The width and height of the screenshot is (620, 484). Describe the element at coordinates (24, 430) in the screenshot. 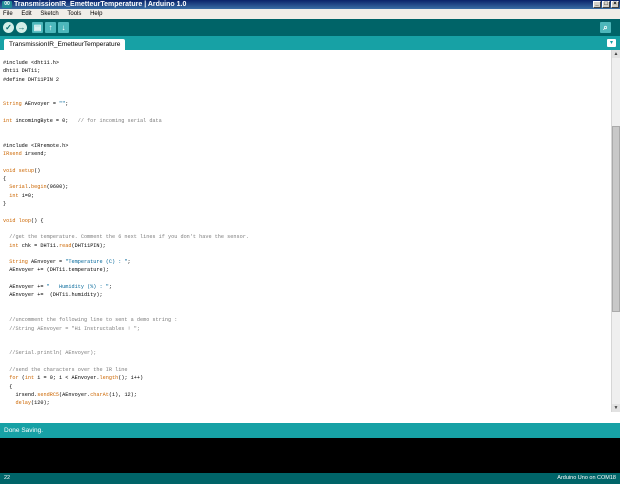

I see `status-message: Done Saving.` at that location.